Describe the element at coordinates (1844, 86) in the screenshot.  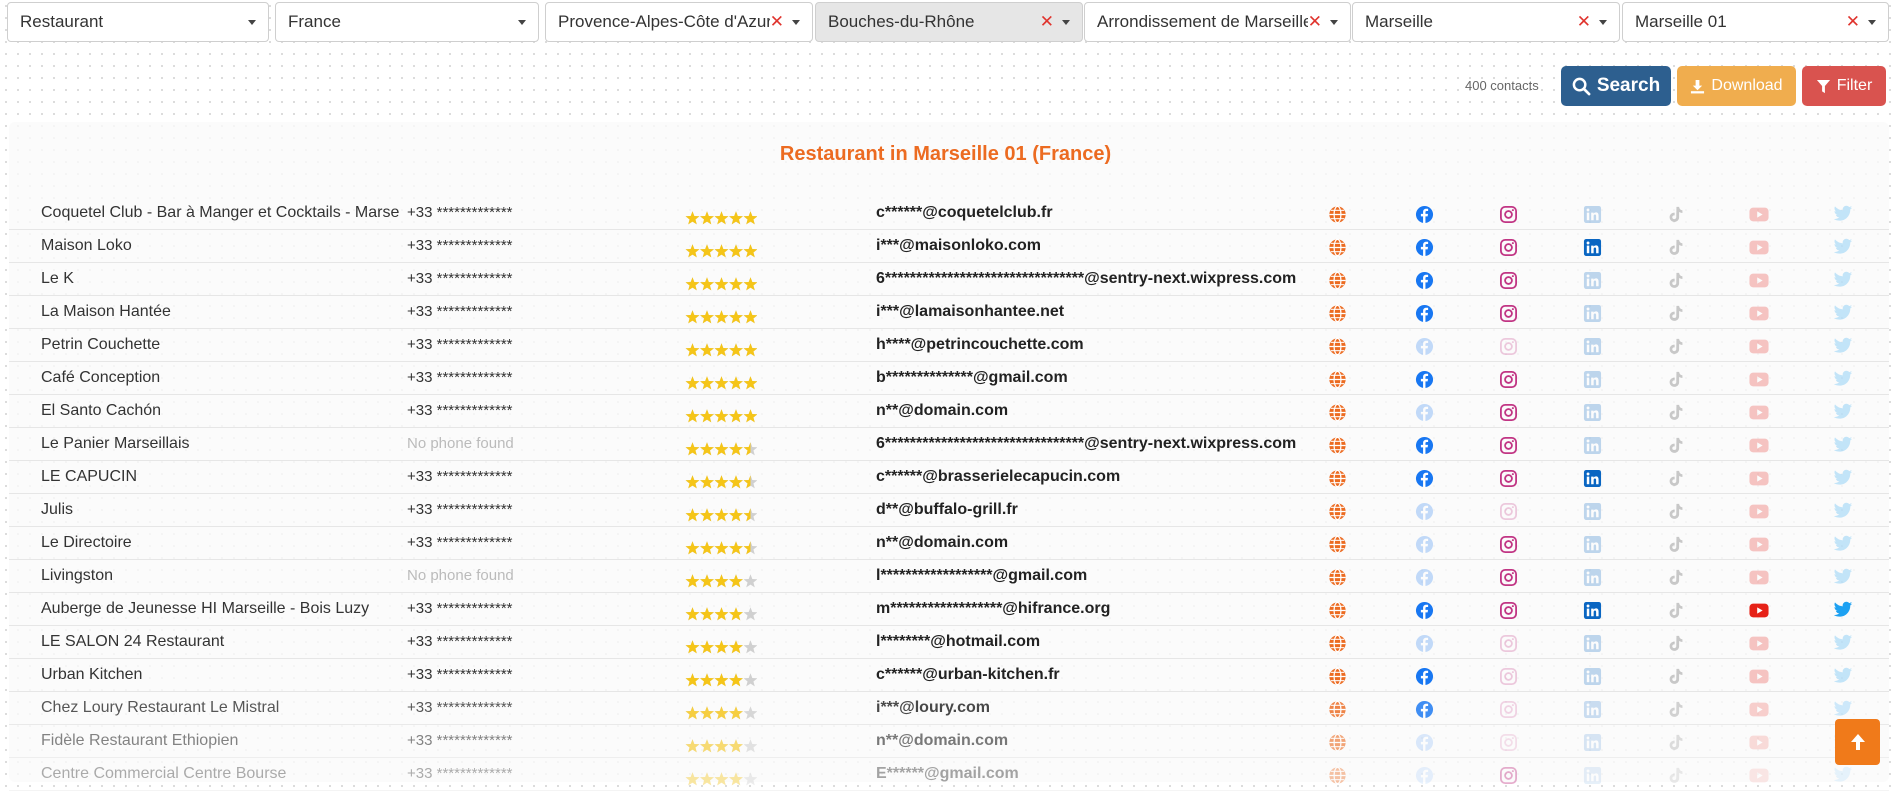
I see `filter-button: Filter` at that location.